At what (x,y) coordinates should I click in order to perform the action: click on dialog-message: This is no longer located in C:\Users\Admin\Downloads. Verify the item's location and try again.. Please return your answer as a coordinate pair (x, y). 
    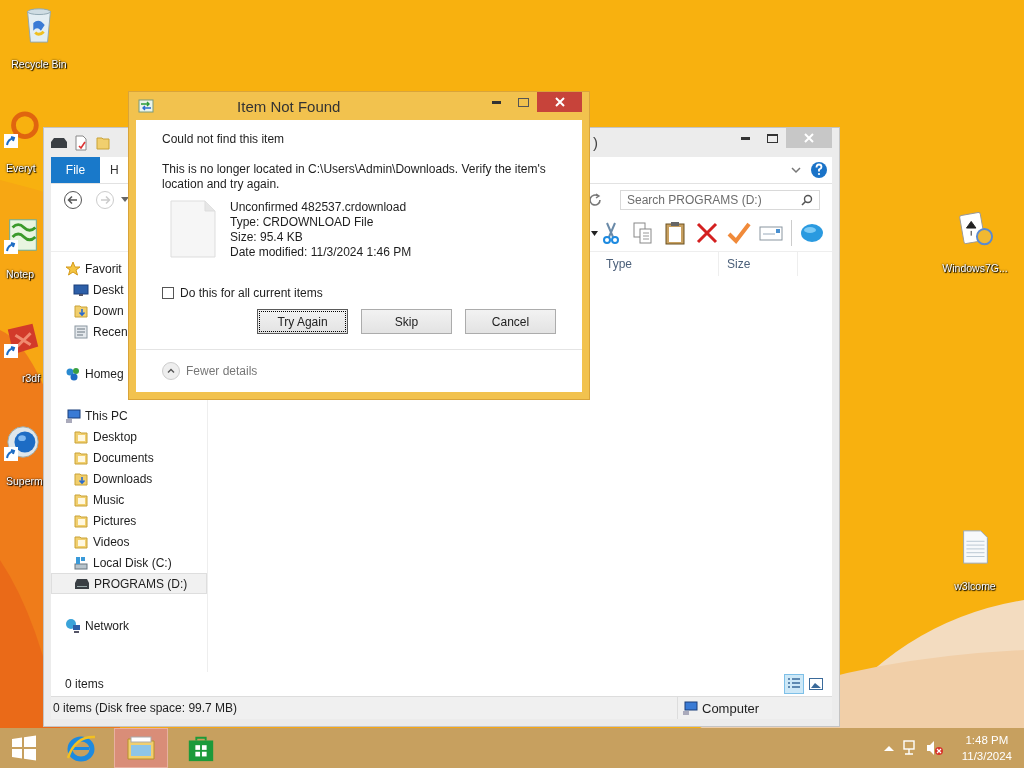
    Looking at the image, I should click on (354, 177).